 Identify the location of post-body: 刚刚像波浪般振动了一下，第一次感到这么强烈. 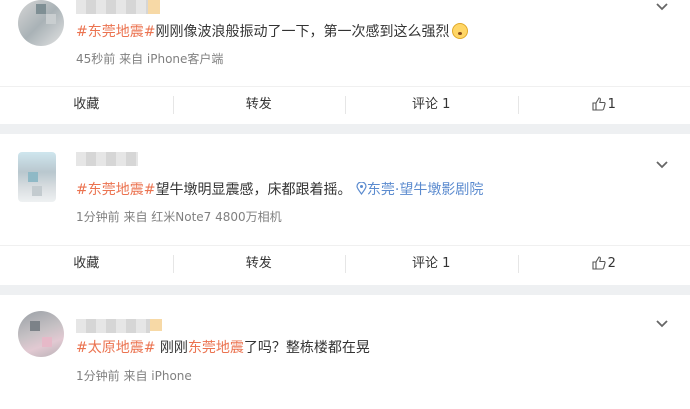
(302, 32).